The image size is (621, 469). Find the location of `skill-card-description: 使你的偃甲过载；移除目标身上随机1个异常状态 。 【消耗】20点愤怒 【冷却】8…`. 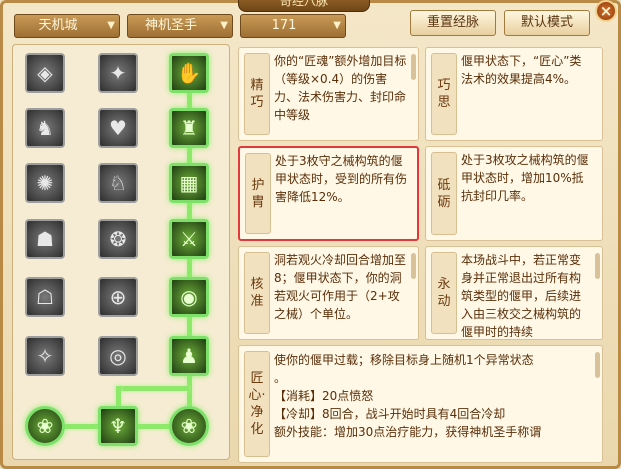

skill-card-description: 使你的偃甲过载；移除目标身上随机1个异常状态 。 【消耗】20点愤怒 【冷却】8… is located at coordinates (433, 405).